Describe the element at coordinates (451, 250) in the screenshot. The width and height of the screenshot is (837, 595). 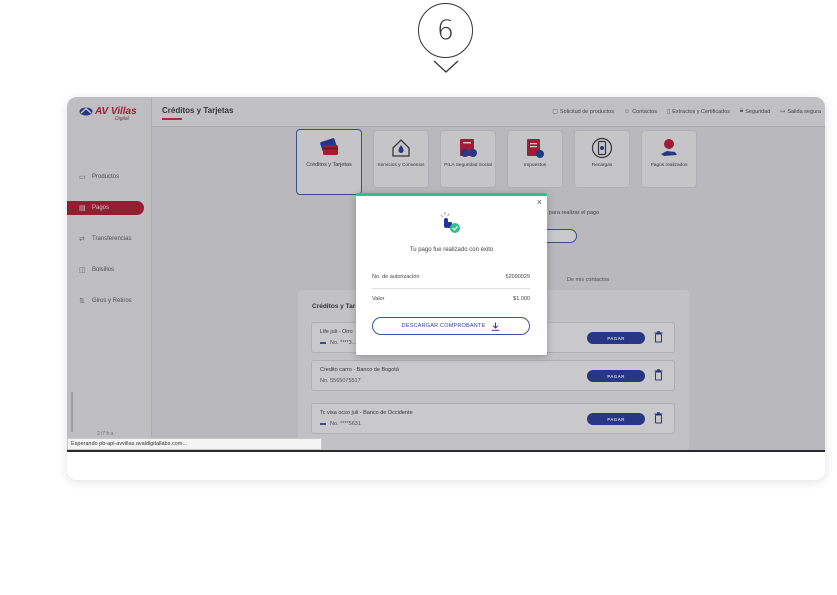
I see `success-message: Tu pago fue realizado con éxito` at that location.